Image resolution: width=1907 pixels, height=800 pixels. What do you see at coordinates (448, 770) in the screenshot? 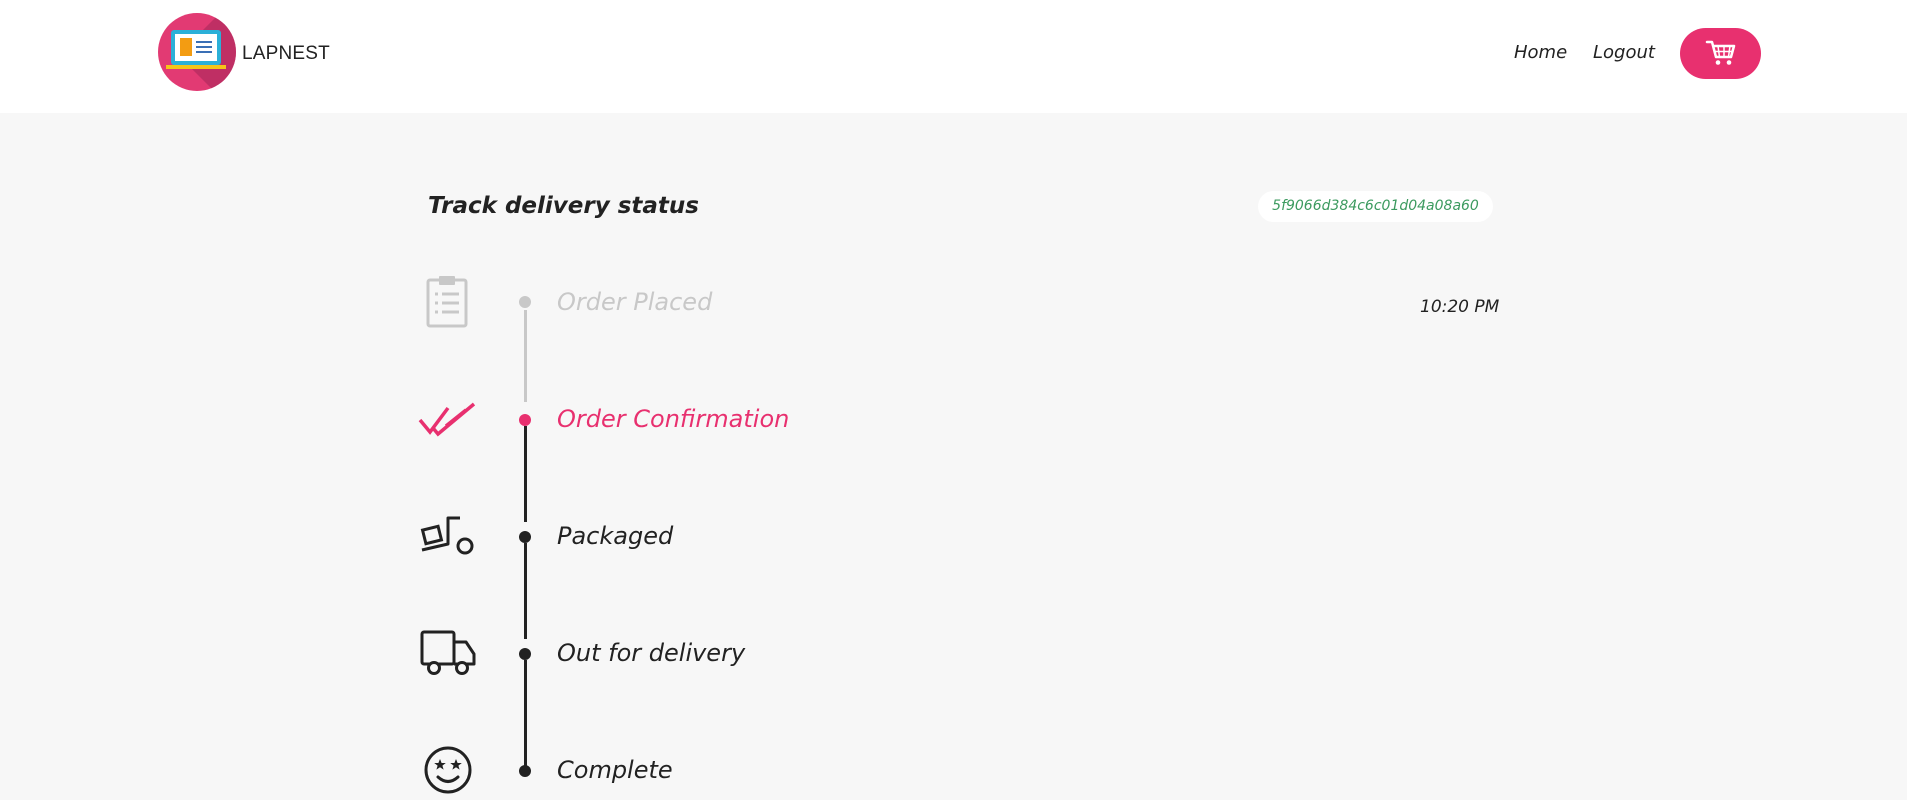
I see `smiley-star-eyes-icon` at bounding box center [448, 770].